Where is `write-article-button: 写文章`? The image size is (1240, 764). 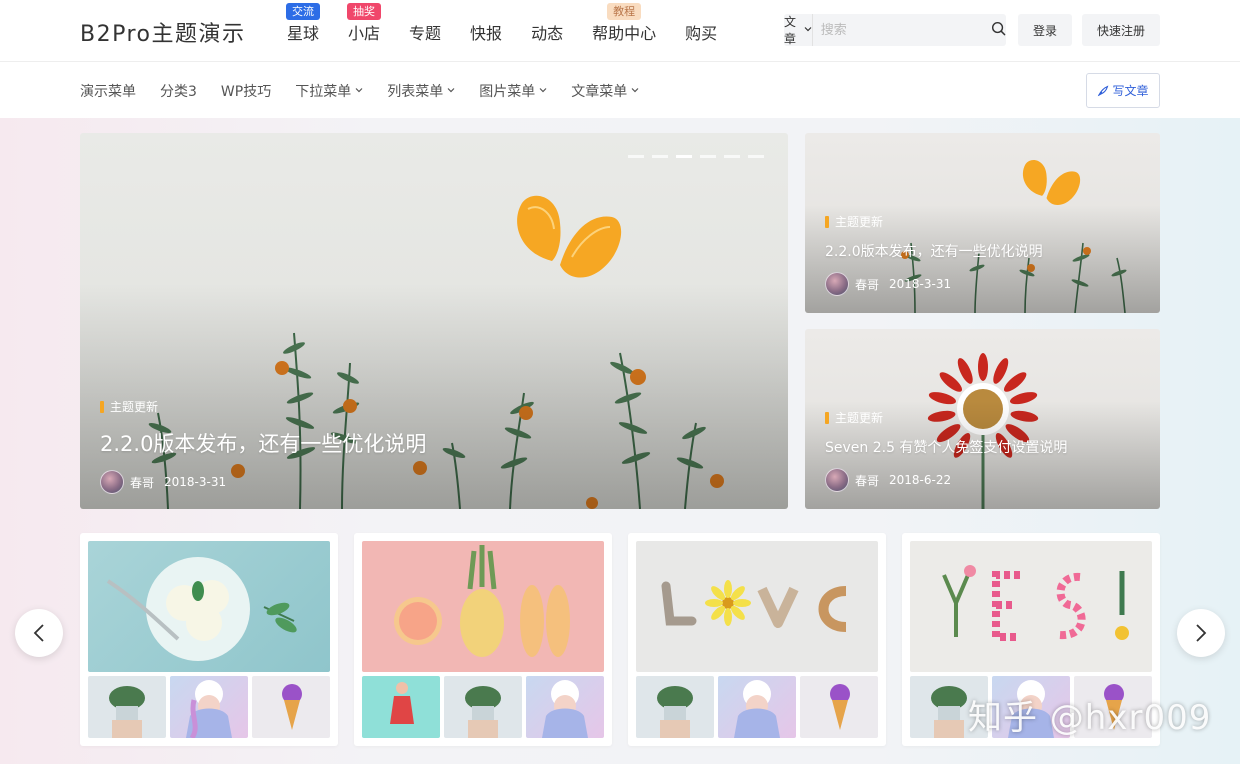 write-article-button: 写文章 is located at coordinates (1123, 90).